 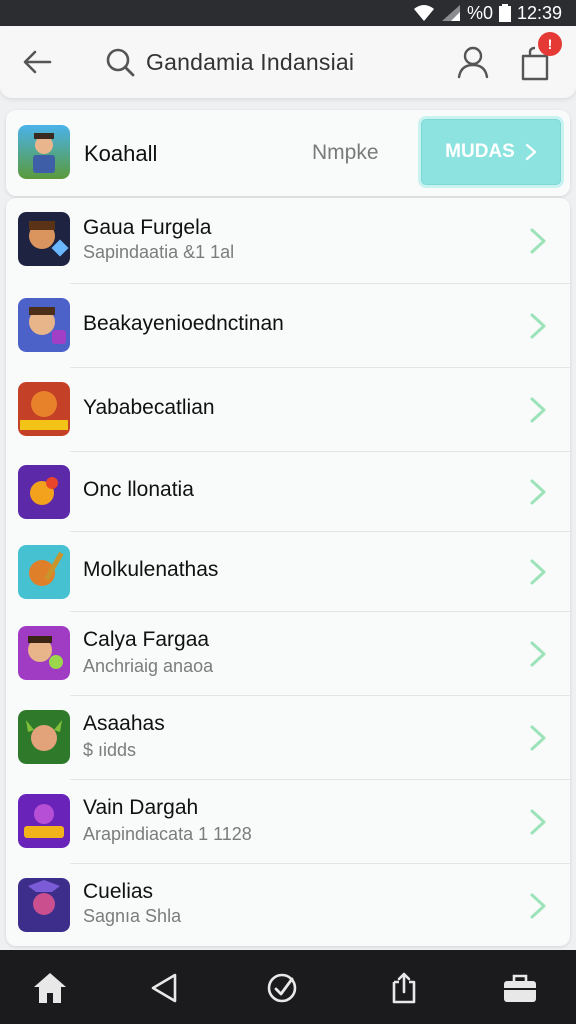 What do you see at coordinates (288, 905) in the screenshot?
I see `list-item: Cuelias Sagnıa Shla` at bounding box center [288, 905].